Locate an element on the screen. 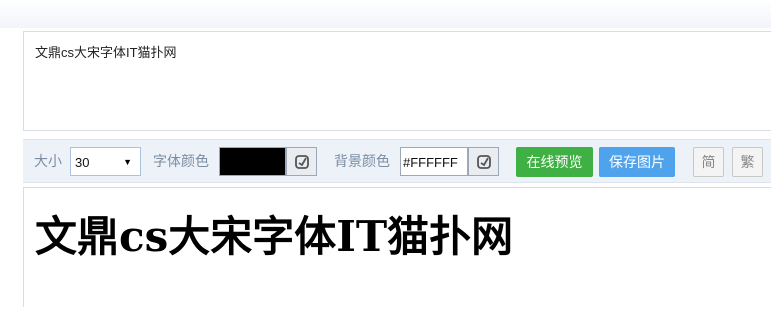 Image resolution: width=771 pixels, height=315 pixels. traditional-button: 繁 is located at coordinates (747, 162).